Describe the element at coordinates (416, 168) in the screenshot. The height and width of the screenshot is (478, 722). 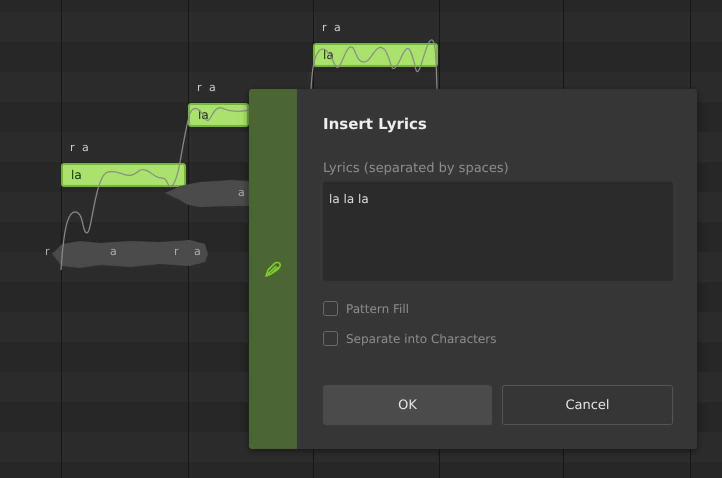
I see `field-label: Lyrics (separated by spaces)` at that location.